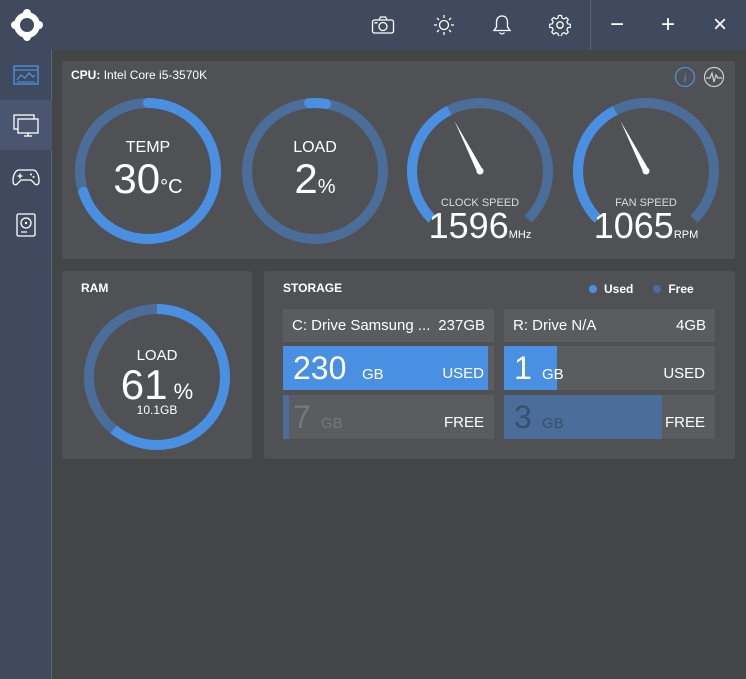 This screenshot has height=679, width=746. I want to click on drive-r-name: R: Drive N/A, so click(555, 325).